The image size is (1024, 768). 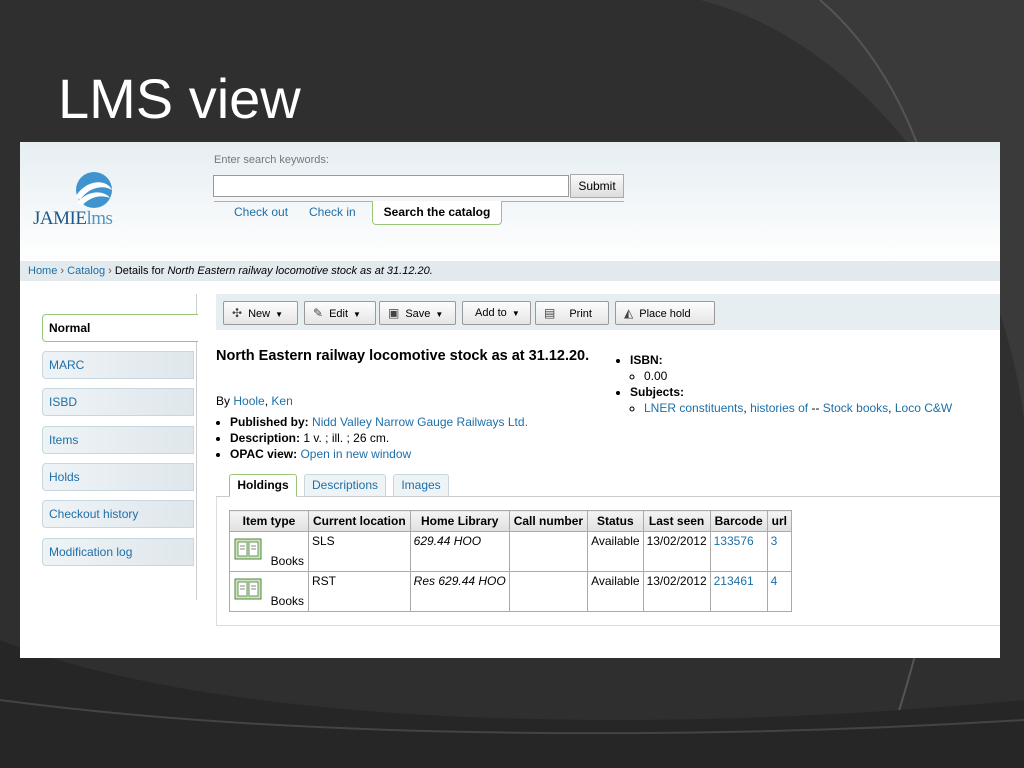 I want to click on tab-images: Images, so click(x=421, y=485).